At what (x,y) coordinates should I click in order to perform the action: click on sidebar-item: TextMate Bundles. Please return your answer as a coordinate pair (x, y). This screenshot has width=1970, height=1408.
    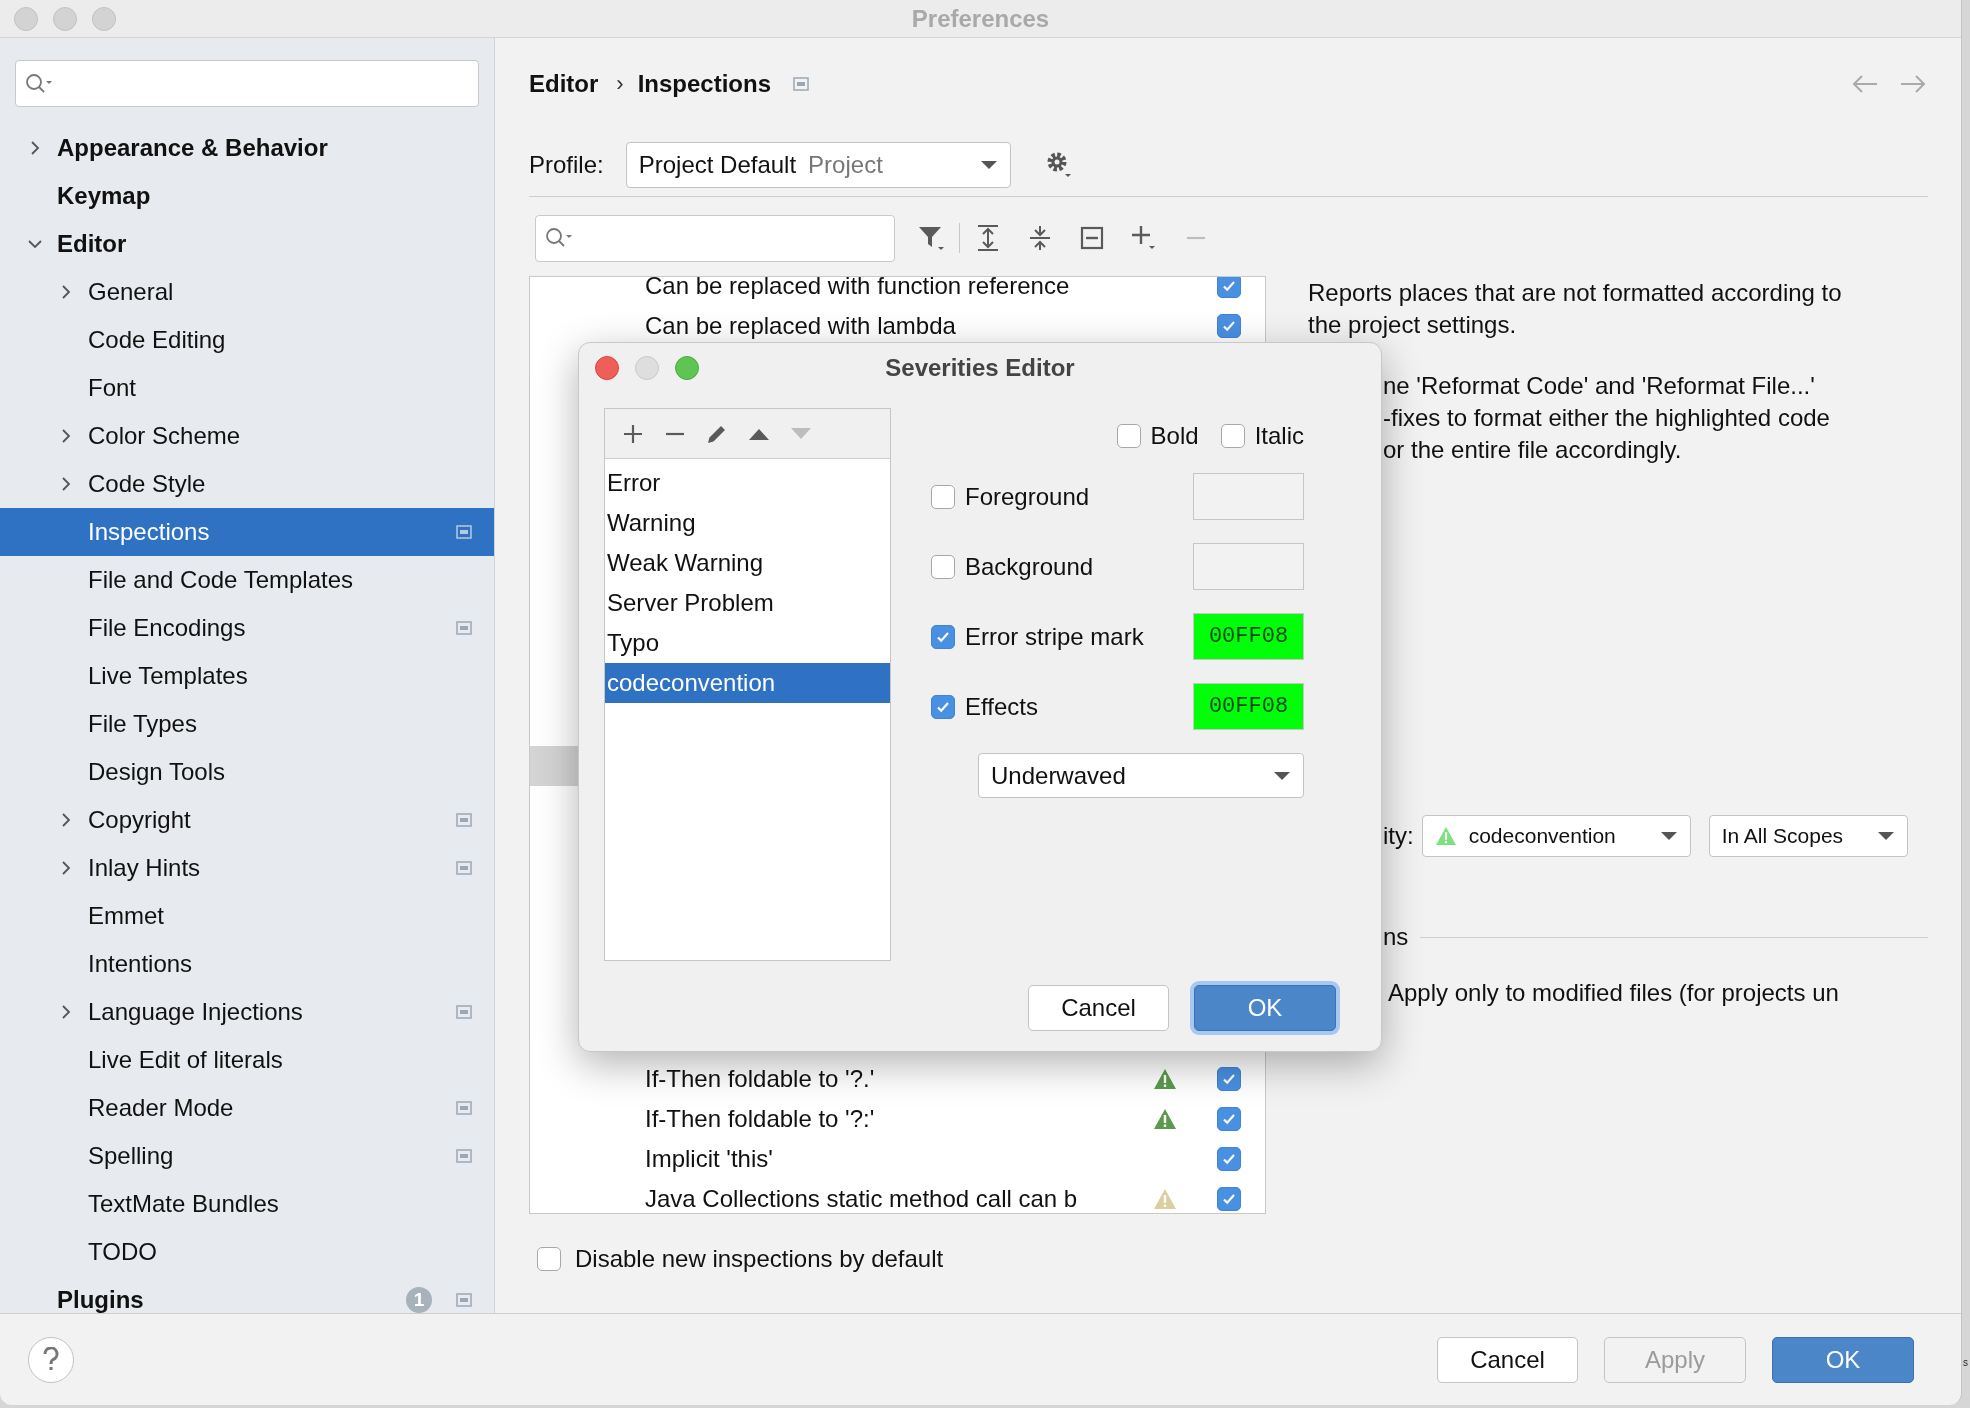
    Looking at the image, I should click on (247, 1204).